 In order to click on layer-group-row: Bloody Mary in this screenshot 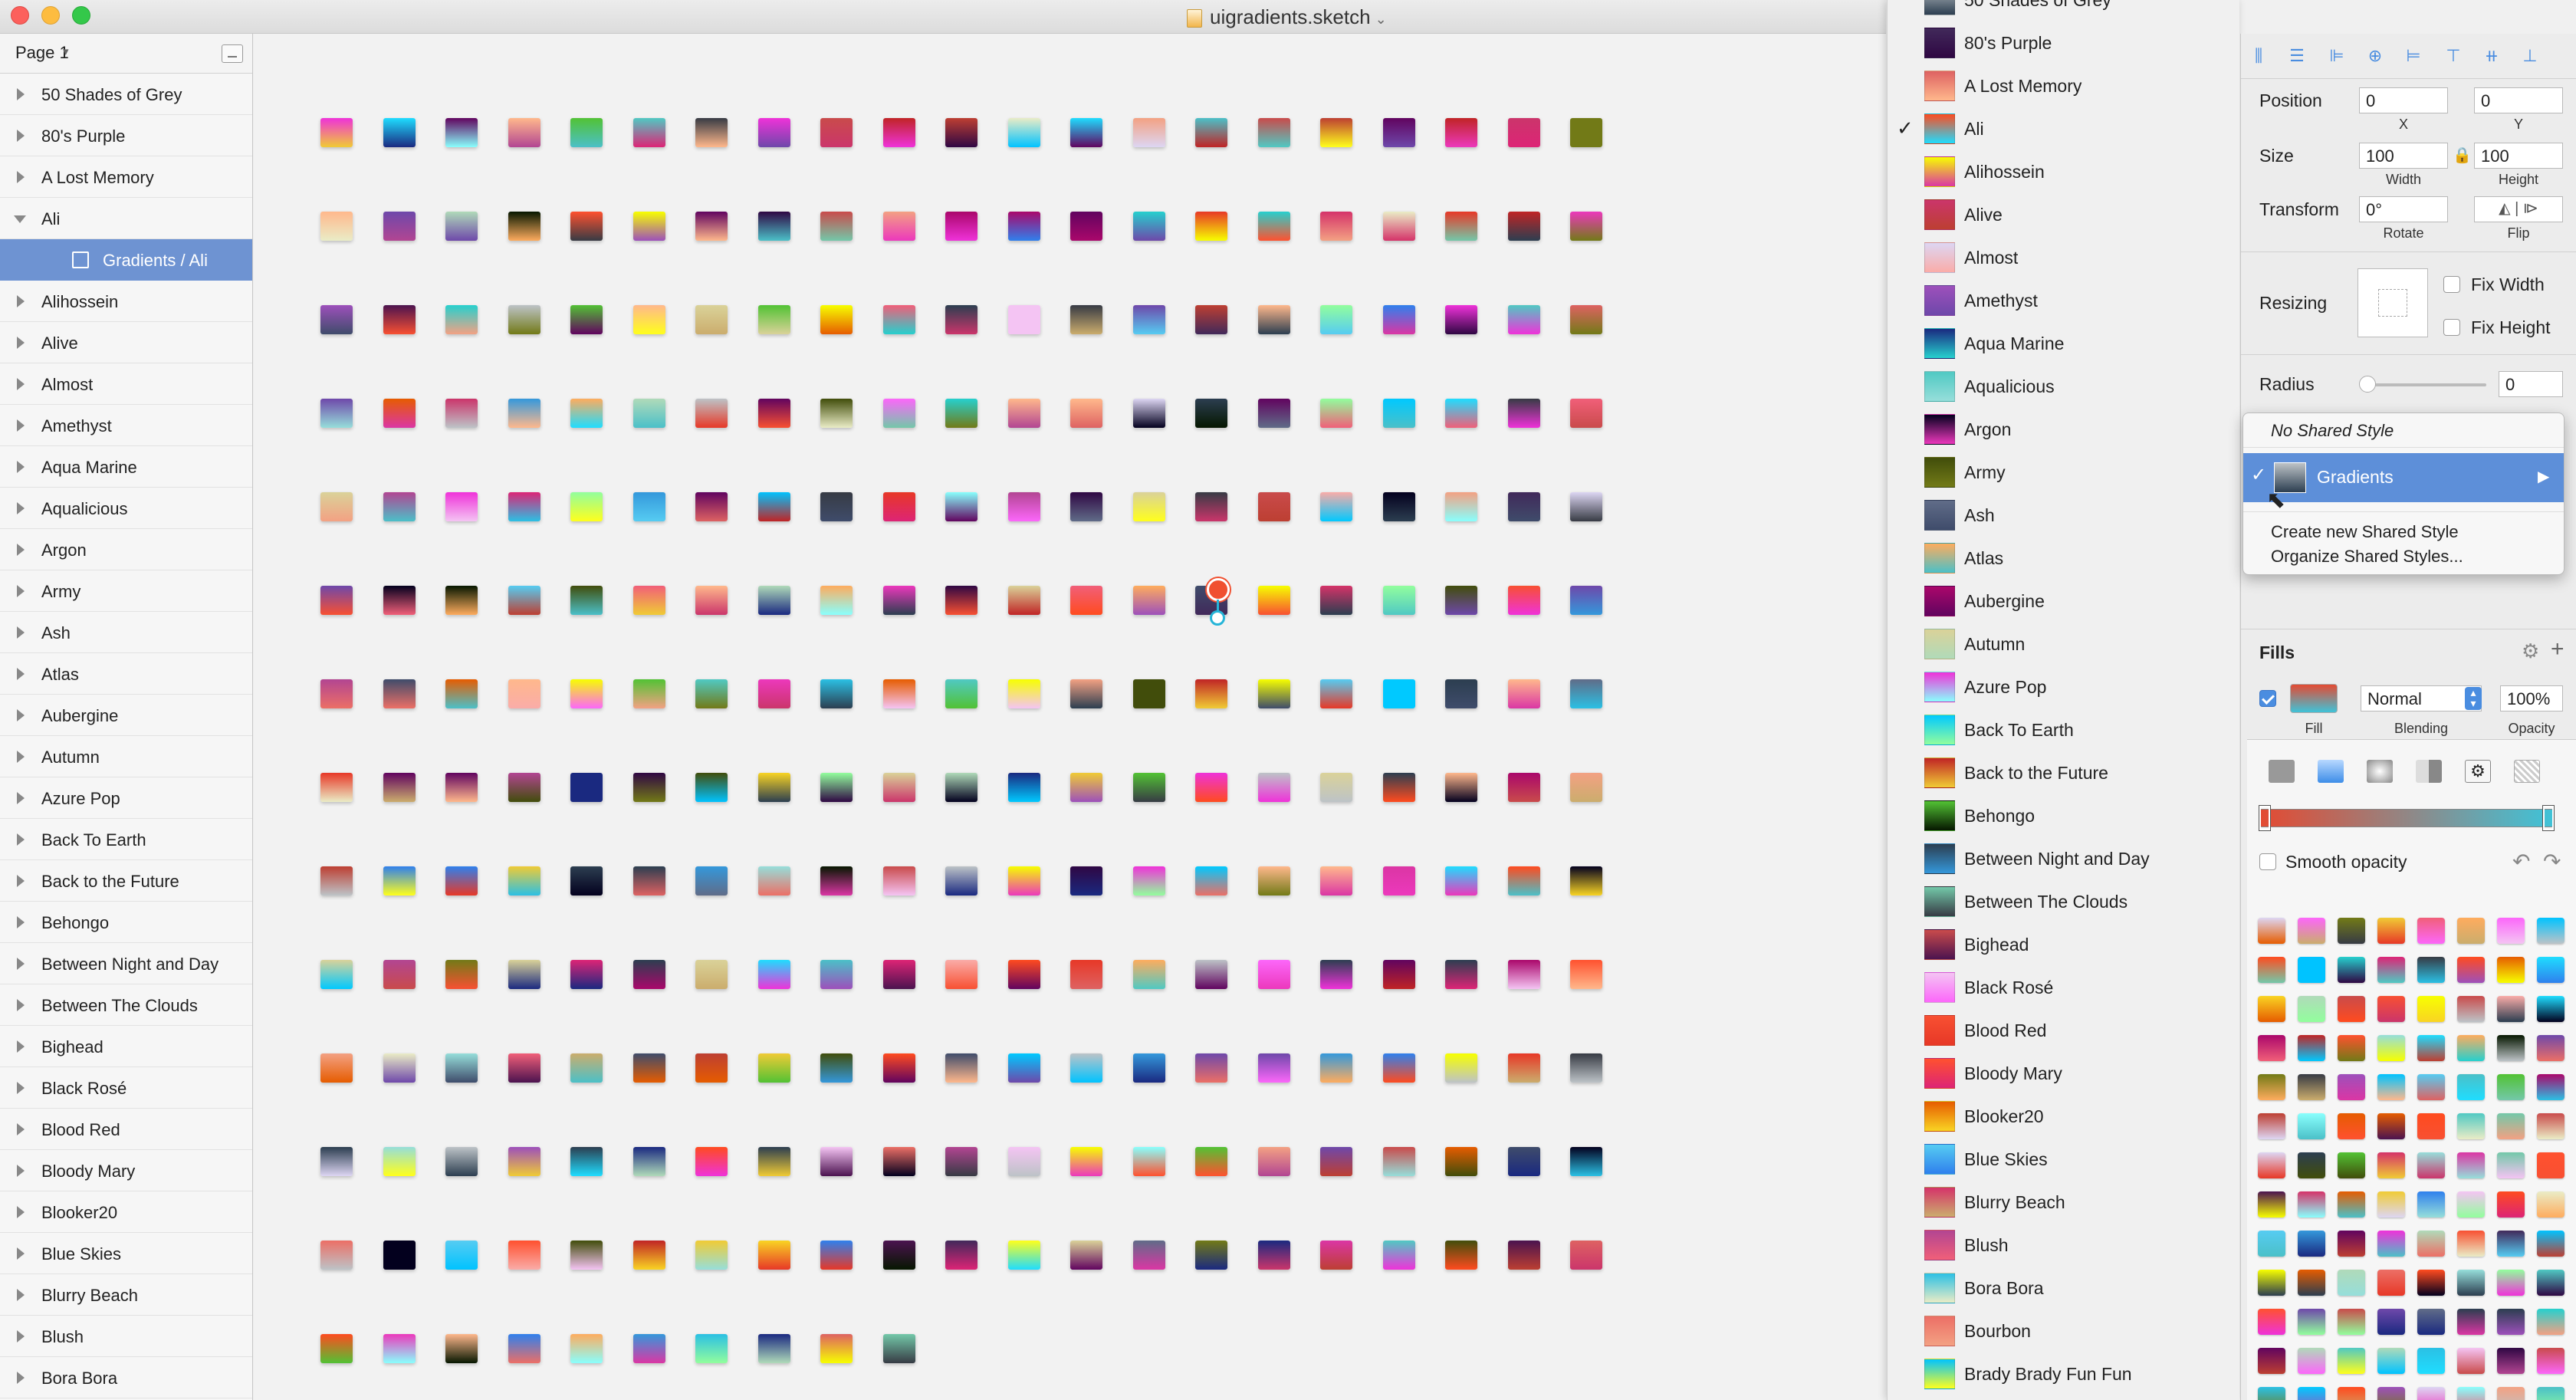, I will do `click(126, 1170)`.